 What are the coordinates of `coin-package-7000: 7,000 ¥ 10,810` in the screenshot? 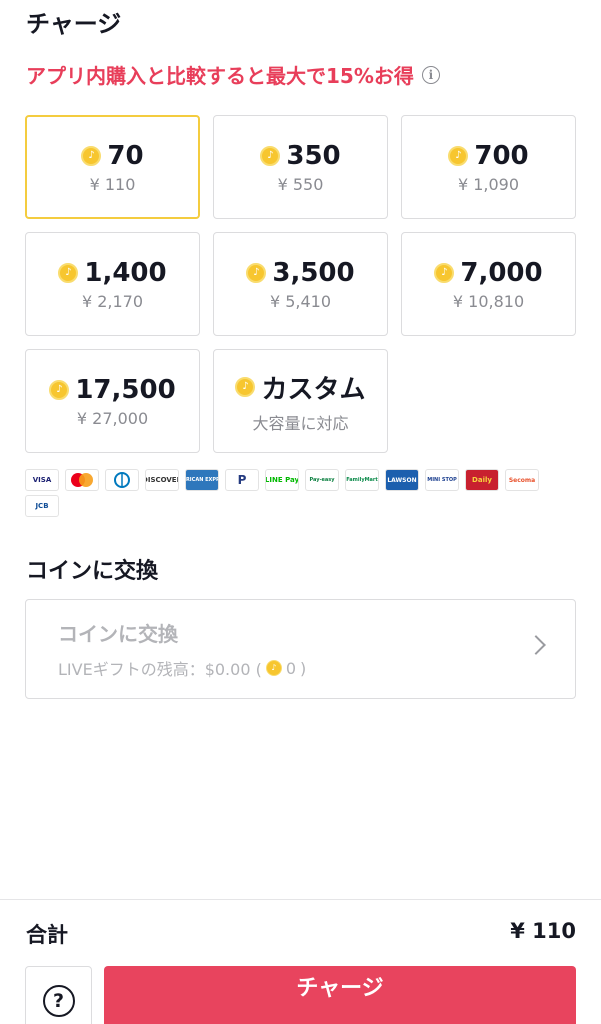 It's located at (488, 284).